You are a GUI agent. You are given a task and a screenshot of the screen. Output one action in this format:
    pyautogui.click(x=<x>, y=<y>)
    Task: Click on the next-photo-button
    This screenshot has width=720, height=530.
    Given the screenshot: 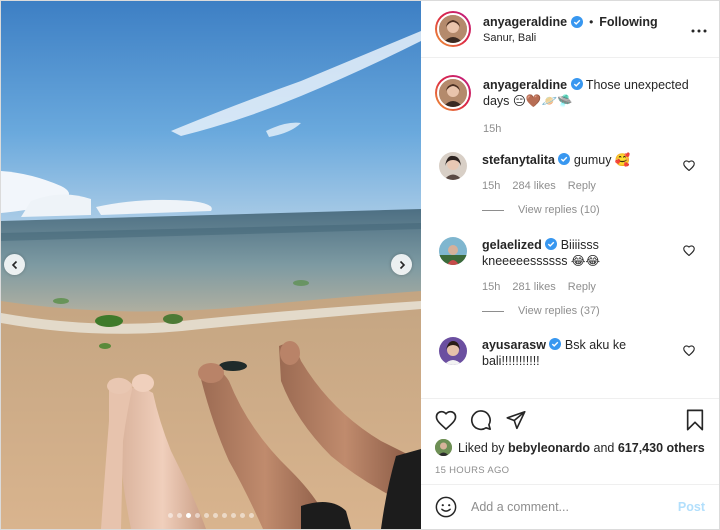 What is the action you would take?
    pyautogui.click(x=401, y=264)
    